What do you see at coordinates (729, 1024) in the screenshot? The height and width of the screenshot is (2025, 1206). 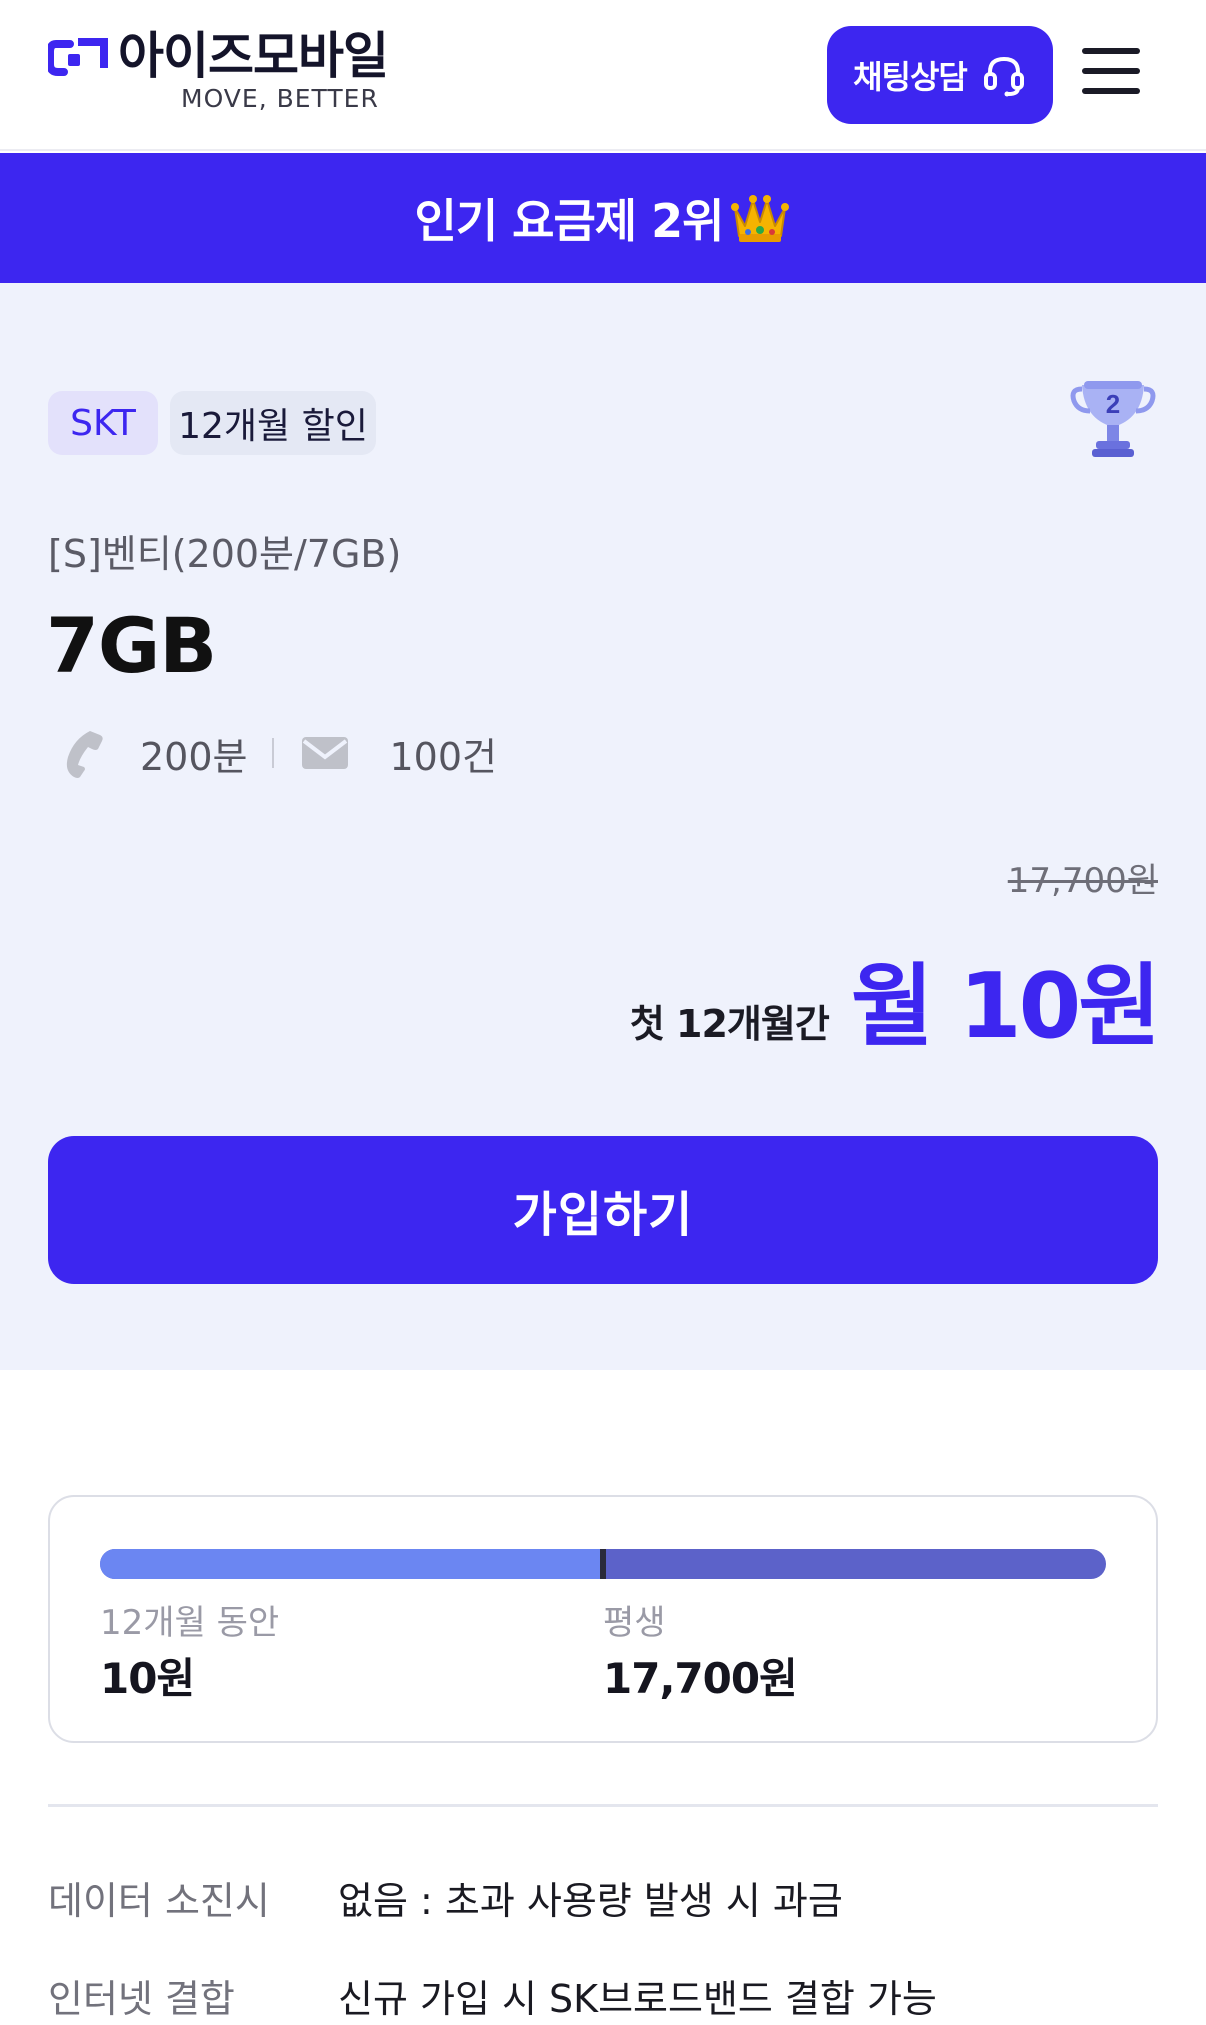 I see `promo-label: 첫 12개월간` at bounding box center [729, 1024].